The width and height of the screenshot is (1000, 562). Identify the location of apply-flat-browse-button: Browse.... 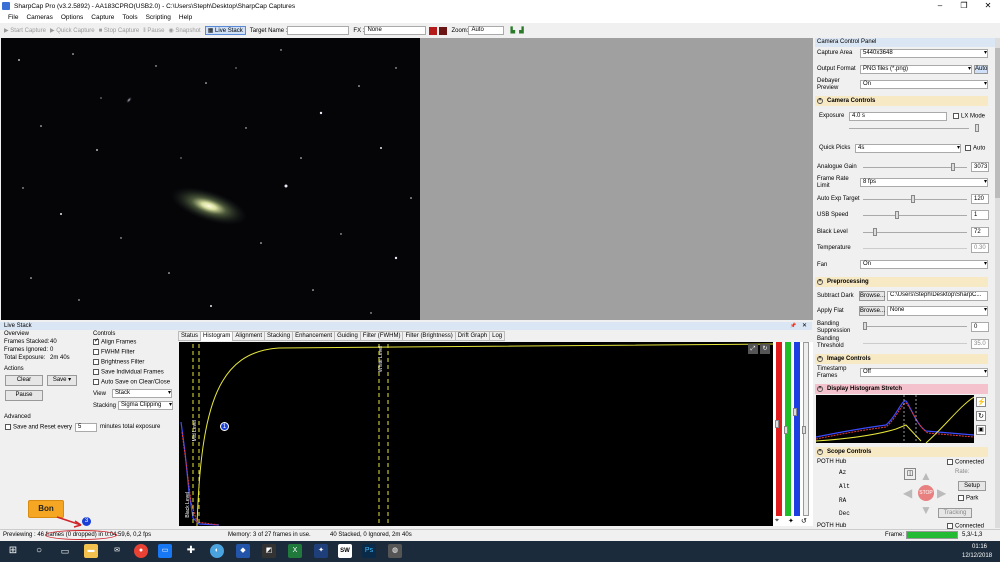
(872, 311).